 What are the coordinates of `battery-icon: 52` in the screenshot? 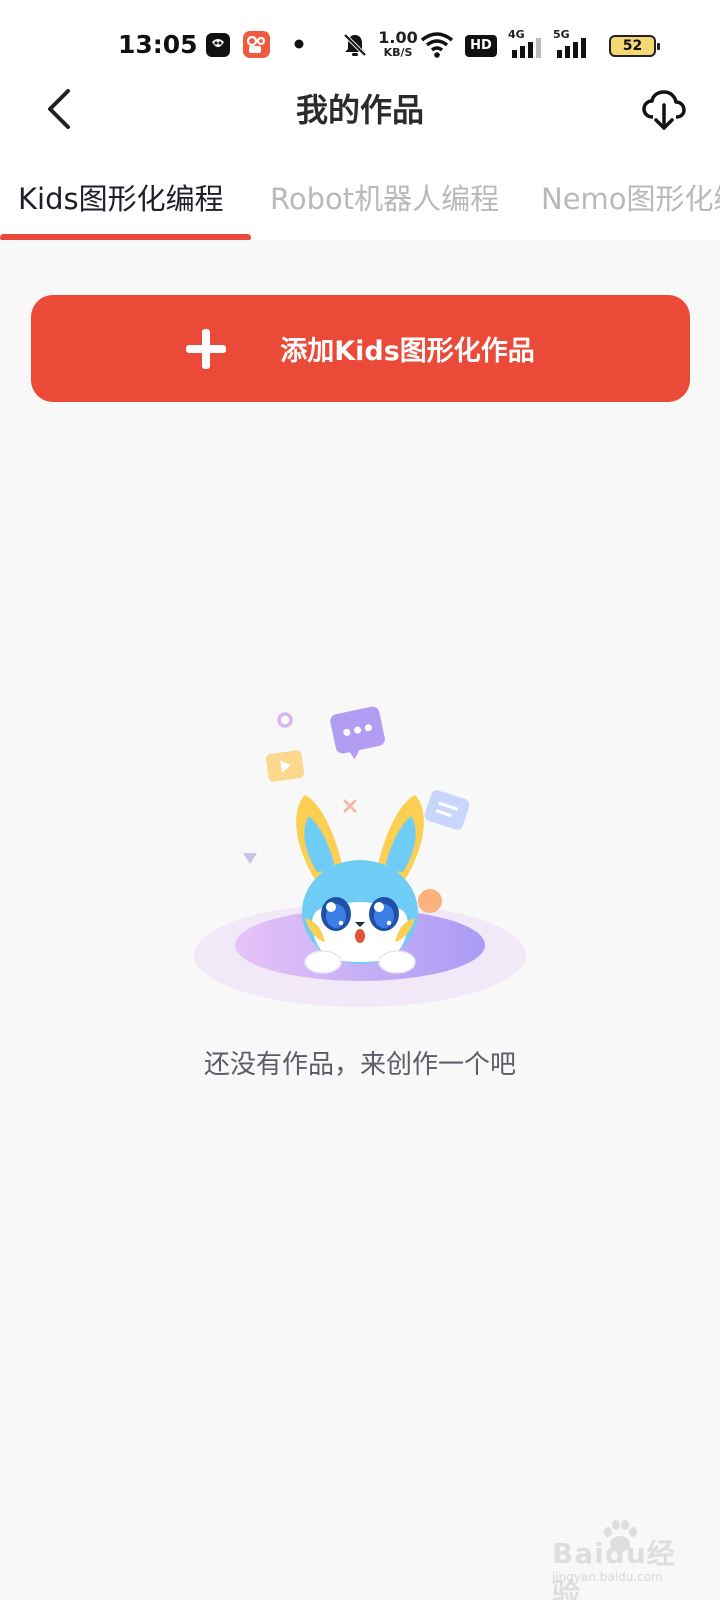 It's located at (634, 46).